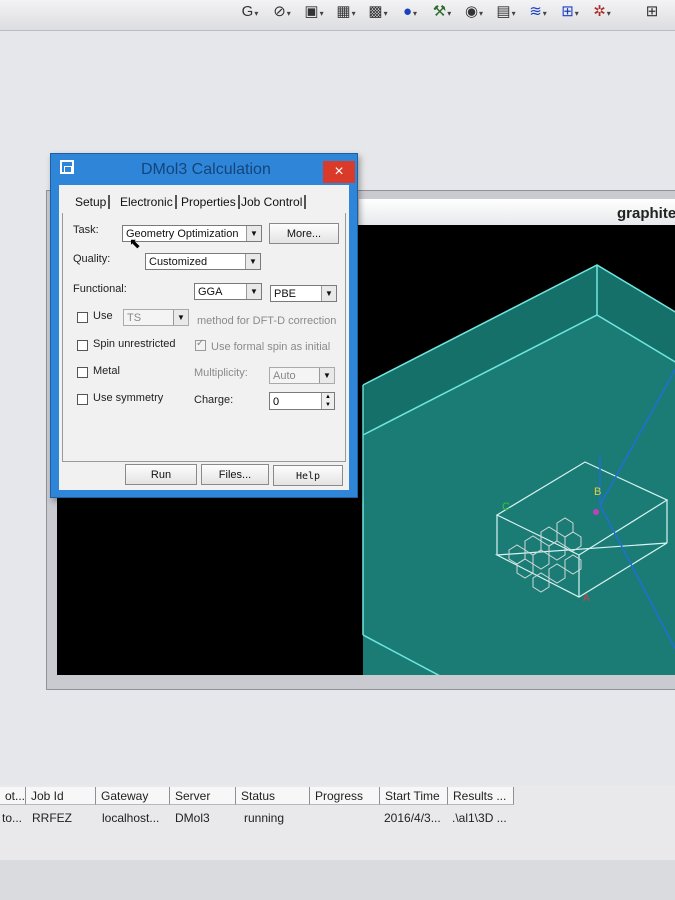 This screenshot has width=675, height=900. I want to click on lattice-icon: ▩▾, so click(378, 12).